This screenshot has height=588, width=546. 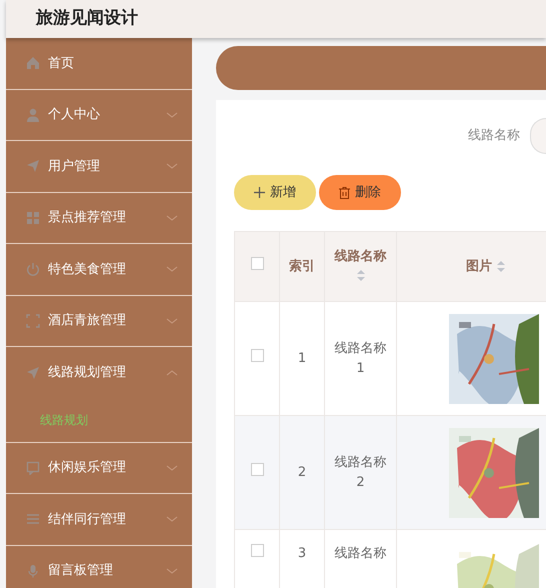 I want to click on sidebar-item: 酒店青旅管理, so click(x=99, y=321).